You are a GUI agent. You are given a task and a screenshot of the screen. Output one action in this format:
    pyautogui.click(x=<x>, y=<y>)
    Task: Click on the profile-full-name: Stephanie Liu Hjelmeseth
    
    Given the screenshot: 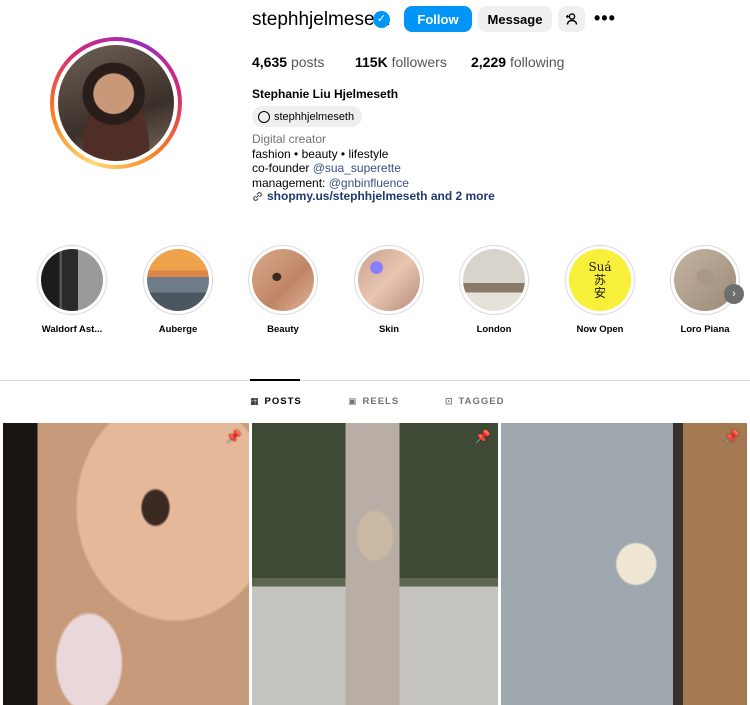 What is the action you would take?
    pyautogui.click(x=325, y=94)
    